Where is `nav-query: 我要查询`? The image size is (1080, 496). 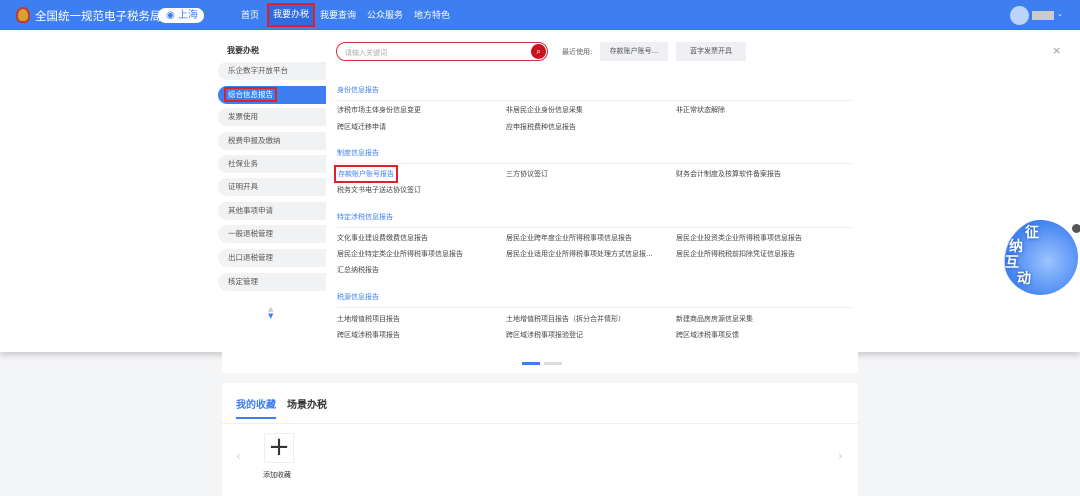 nav-query: 我要查询 is located at coordinates (338, 16).